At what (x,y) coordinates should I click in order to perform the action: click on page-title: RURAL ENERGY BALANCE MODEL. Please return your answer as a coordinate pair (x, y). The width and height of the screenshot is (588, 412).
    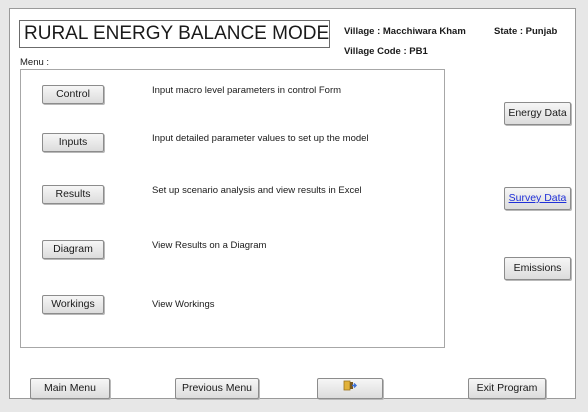
    Looking at the image, I should click on (174, 34).